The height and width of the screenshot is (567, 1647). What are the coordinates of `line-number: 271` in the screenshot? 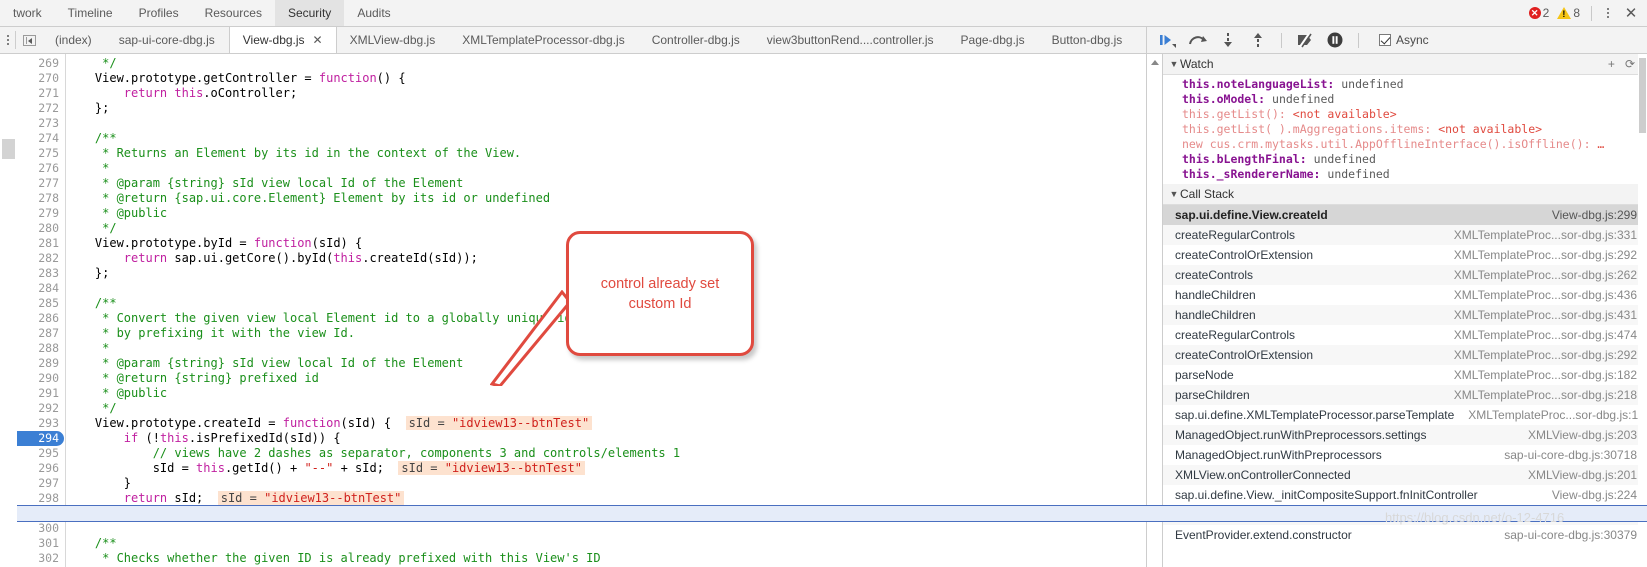 It's located at (38, 93).